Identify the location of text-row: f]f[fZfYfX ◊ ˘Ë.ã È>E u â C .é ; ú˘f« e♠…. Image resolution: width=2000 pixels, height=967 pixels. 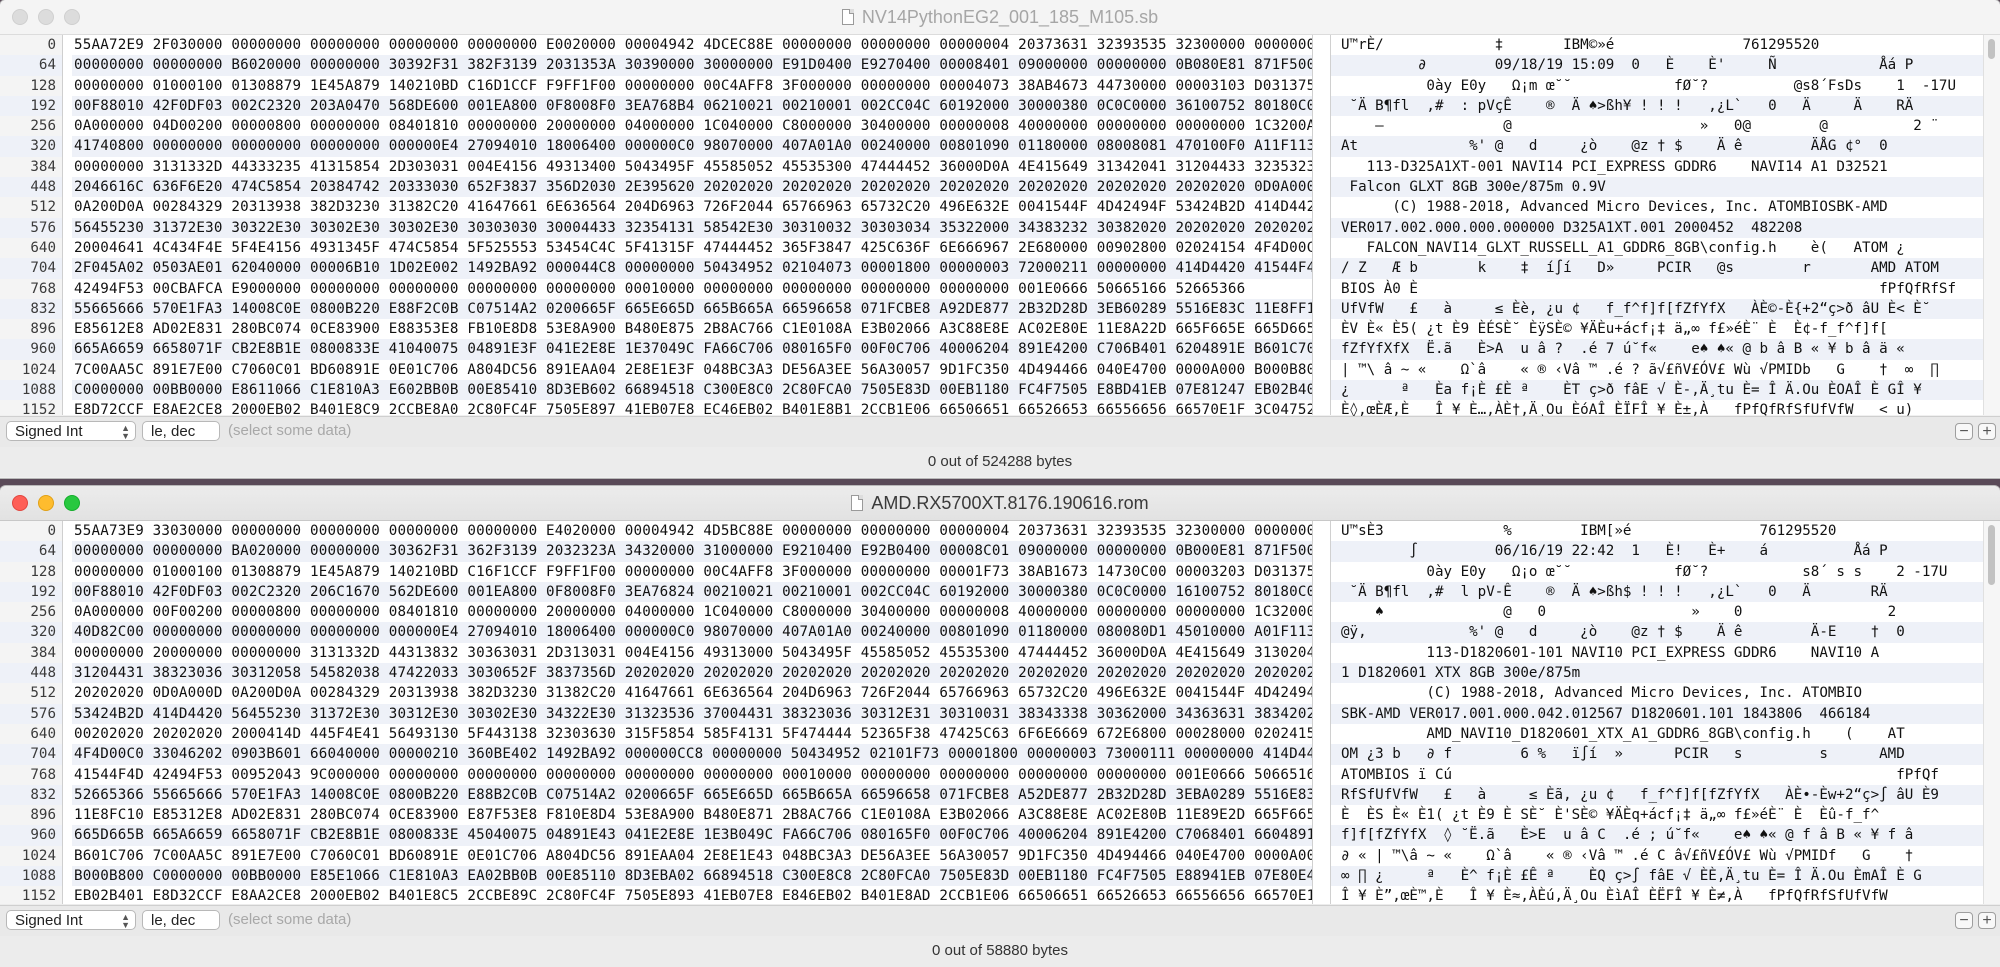
(1657, 835).